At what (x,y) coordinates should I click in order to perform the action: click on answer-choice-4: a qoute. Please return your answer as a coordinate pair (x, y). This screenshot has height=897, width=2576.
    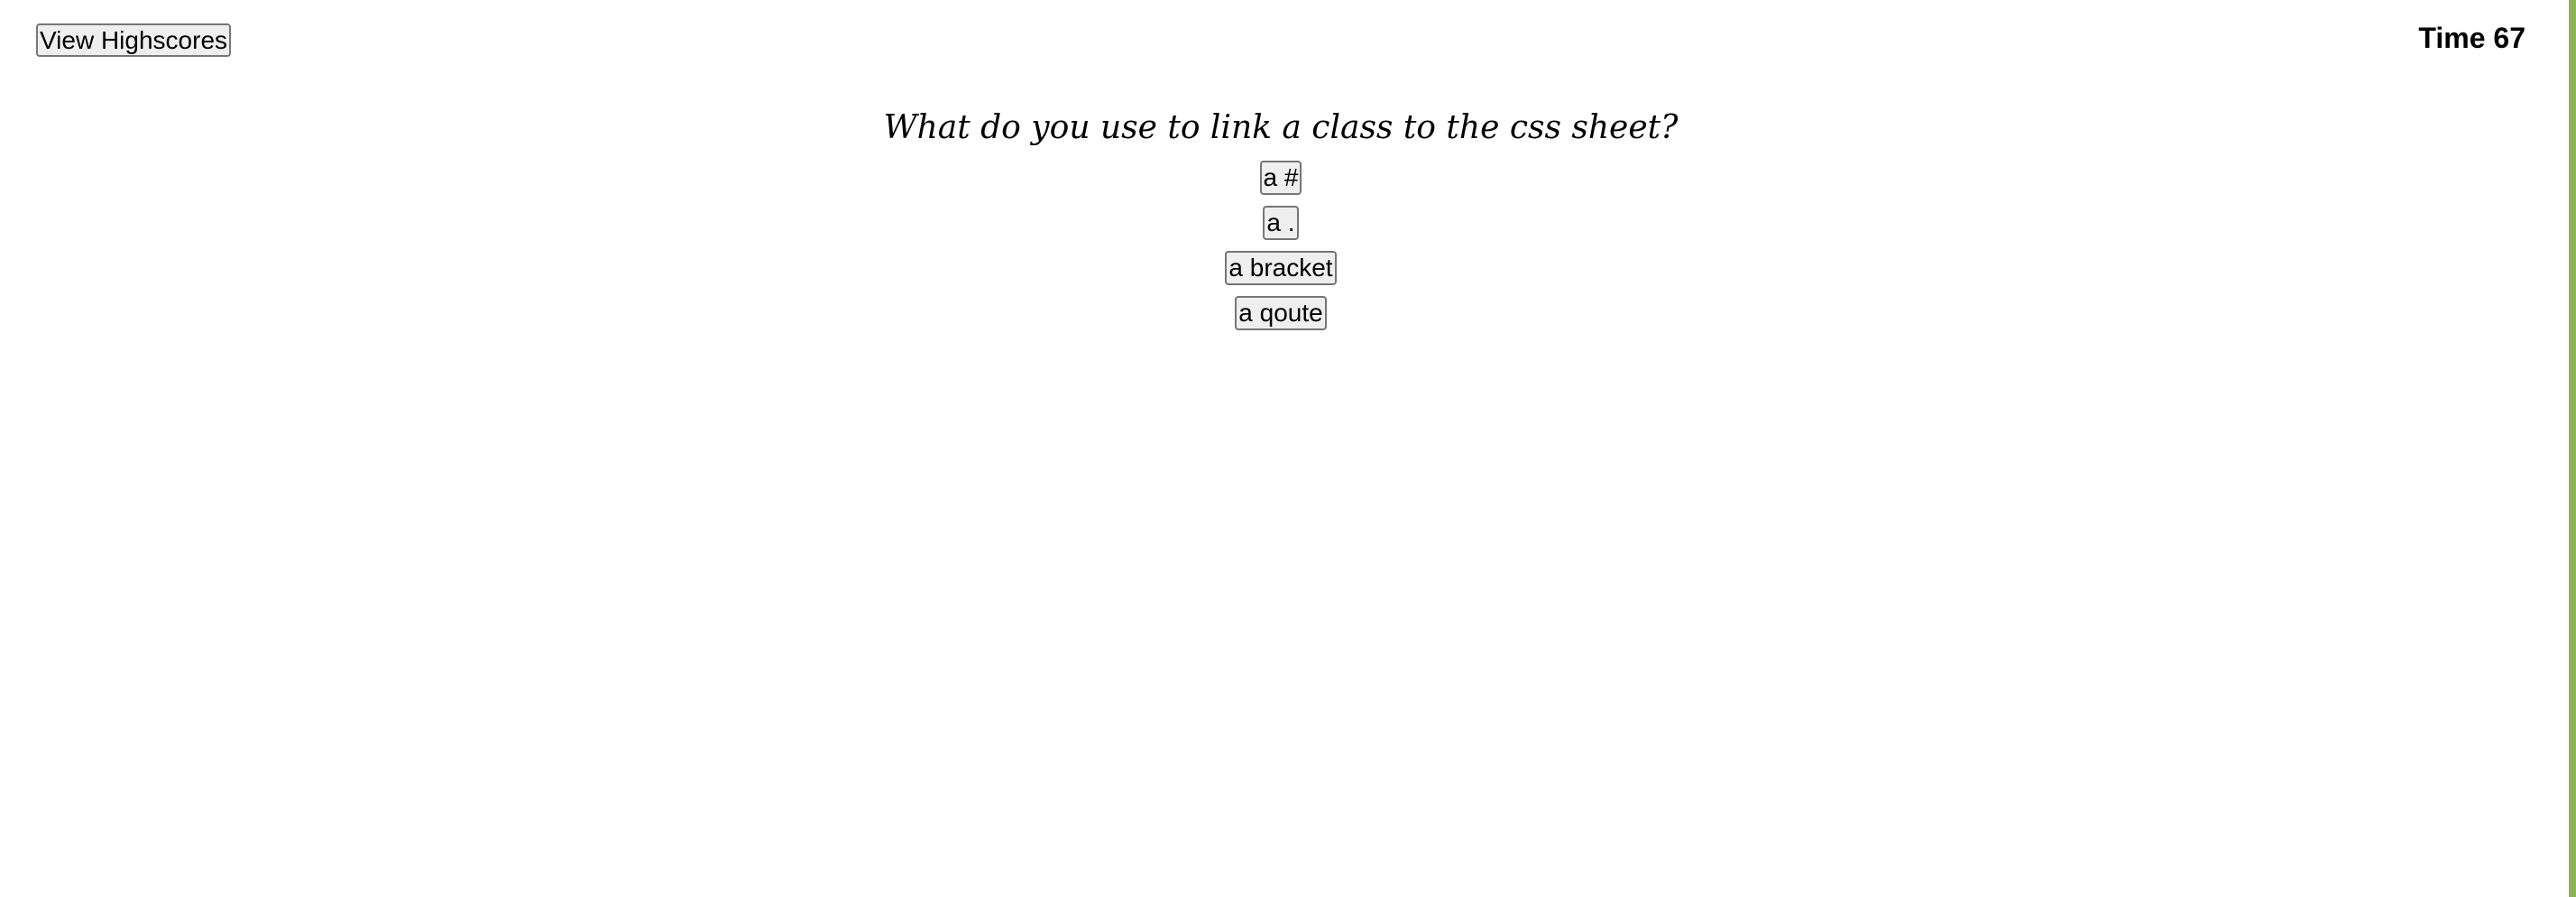
    Looking at the image, I should click on (1281, 313).